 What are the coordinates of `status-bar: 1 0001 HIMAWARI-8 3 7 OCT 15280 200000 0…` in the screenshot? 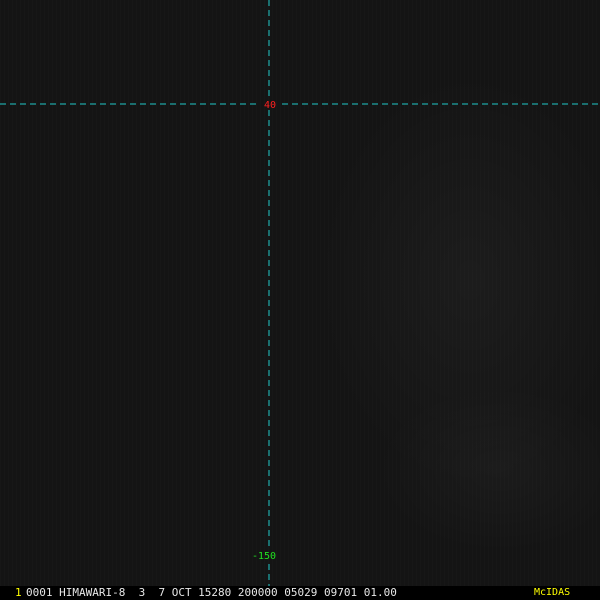 It's located at (300, 593).